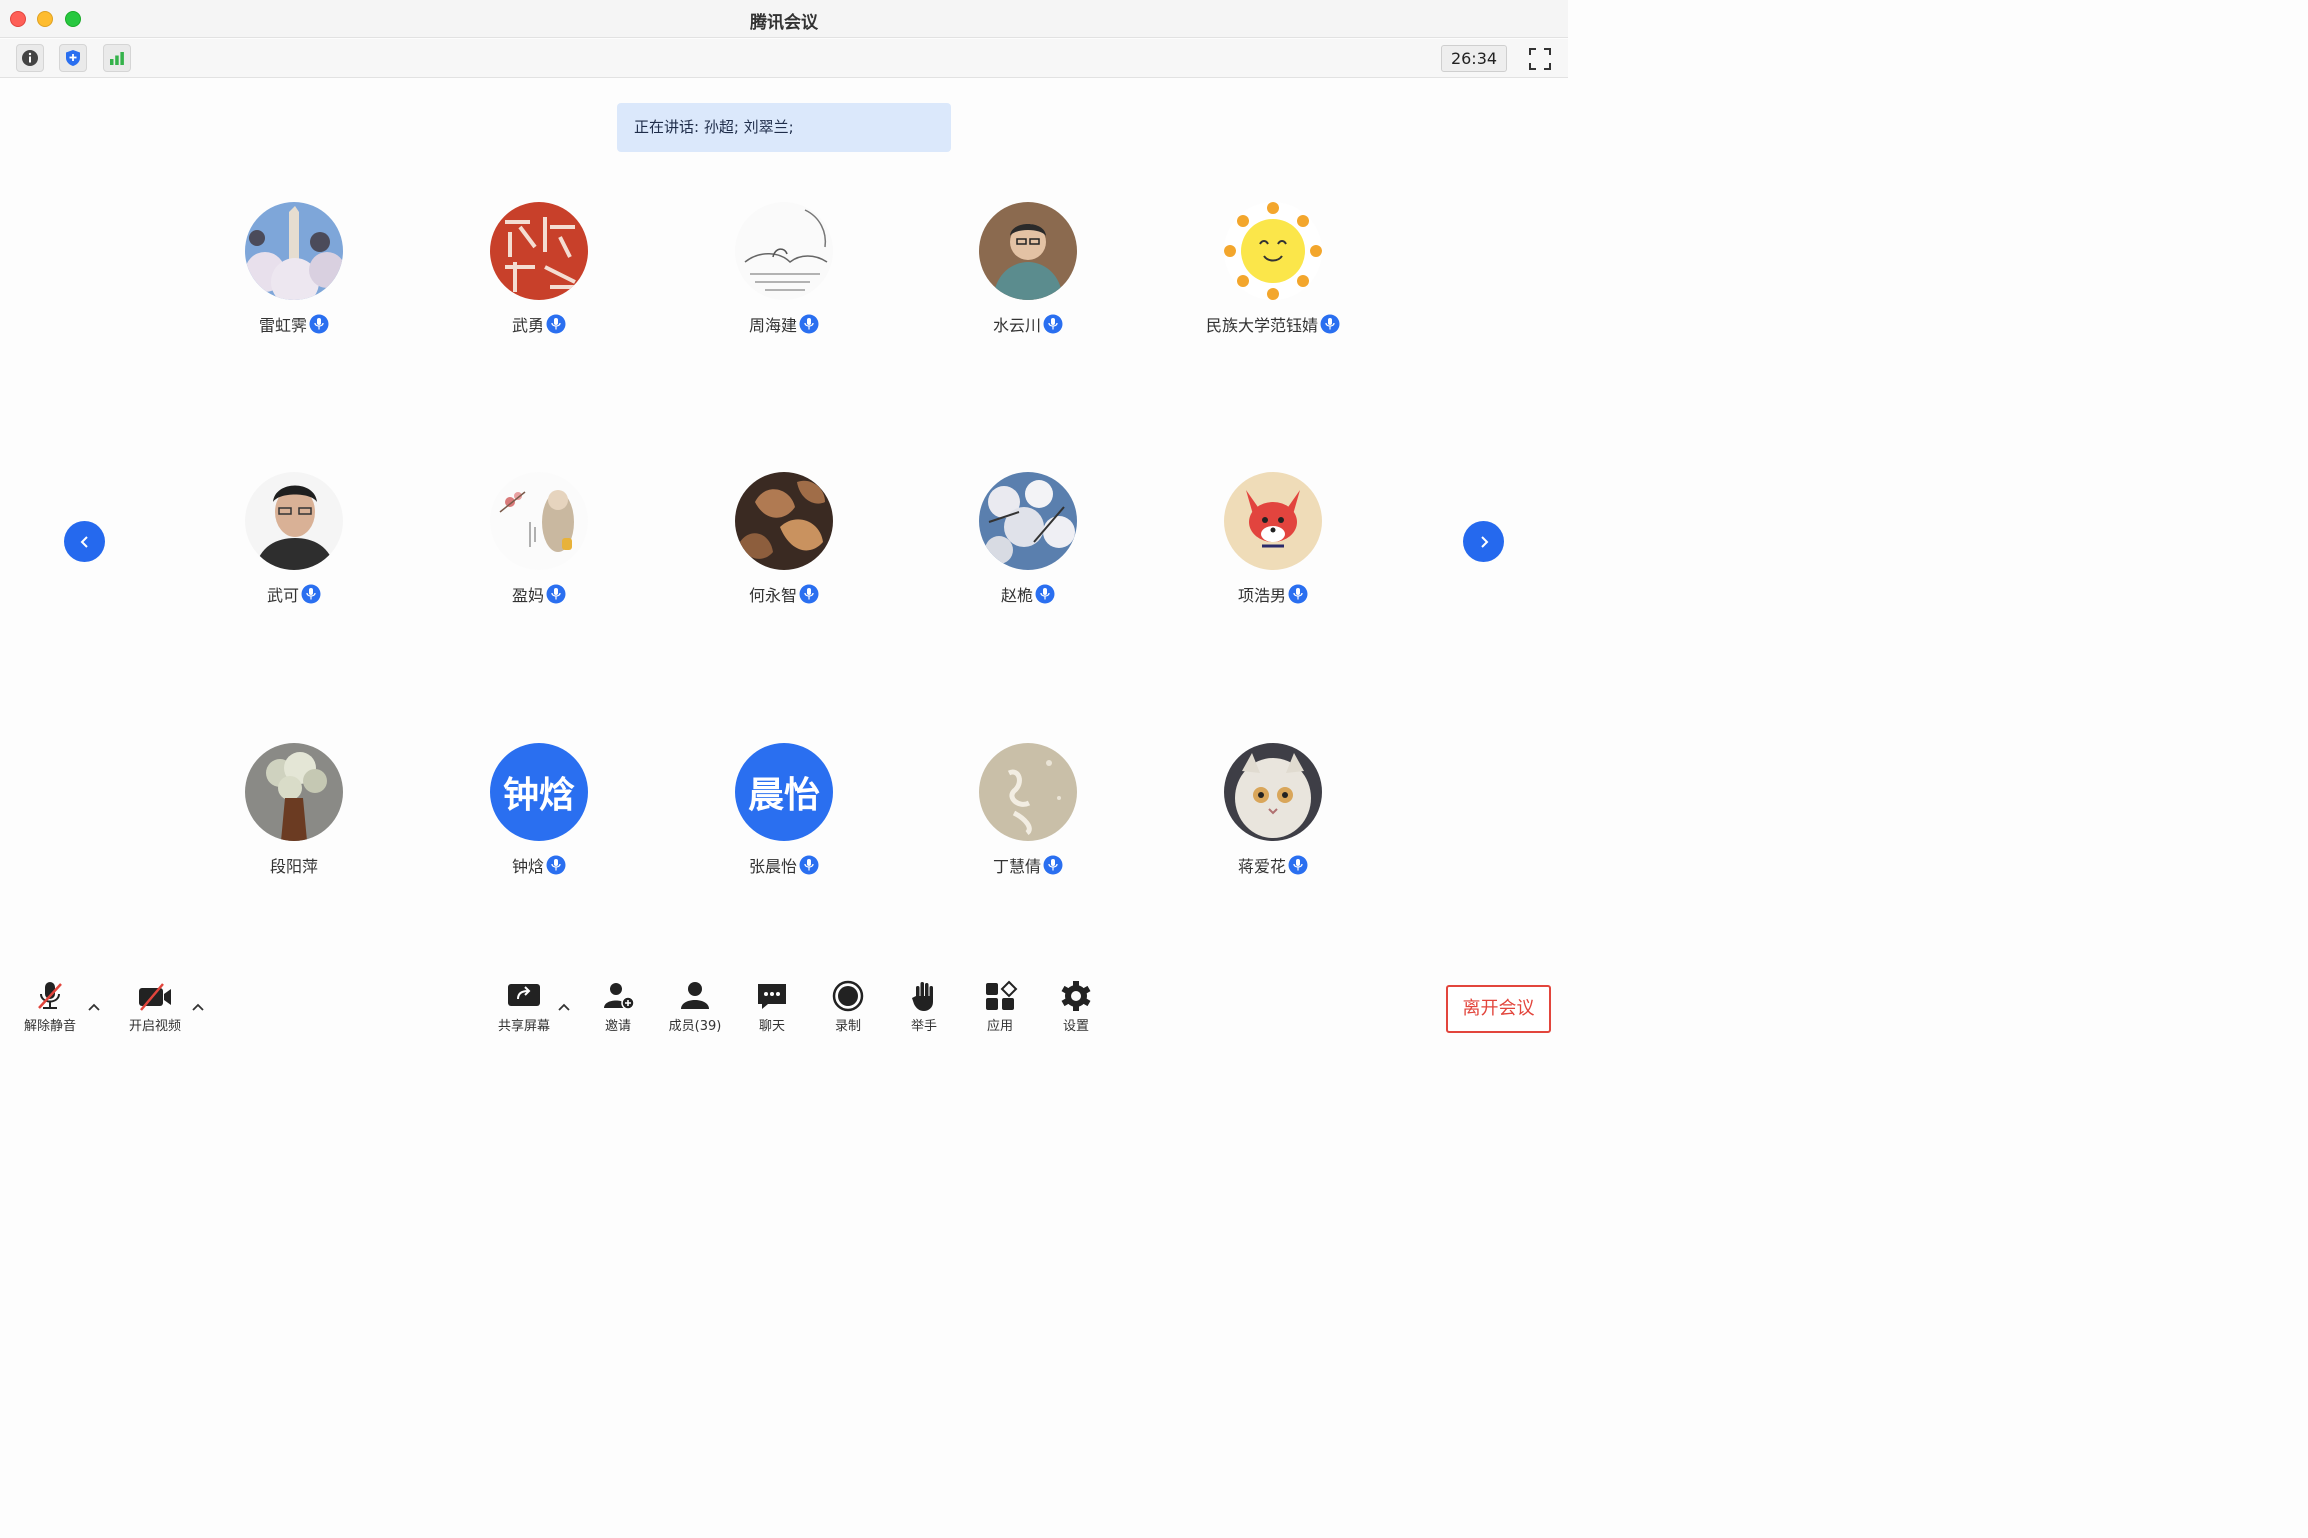  I want to click on participant-tile: 武可, so click(294, 542).